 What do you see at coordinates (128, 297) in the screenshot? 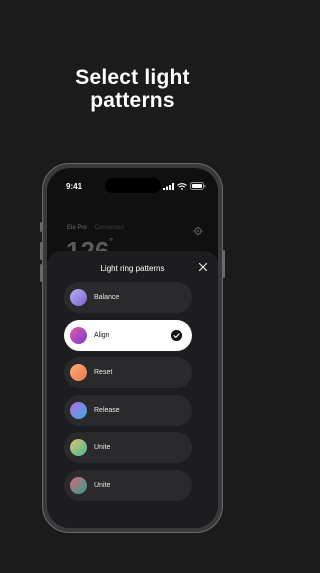
I see `pattern-option-balance: Balance` at bounding box center [128, 297].